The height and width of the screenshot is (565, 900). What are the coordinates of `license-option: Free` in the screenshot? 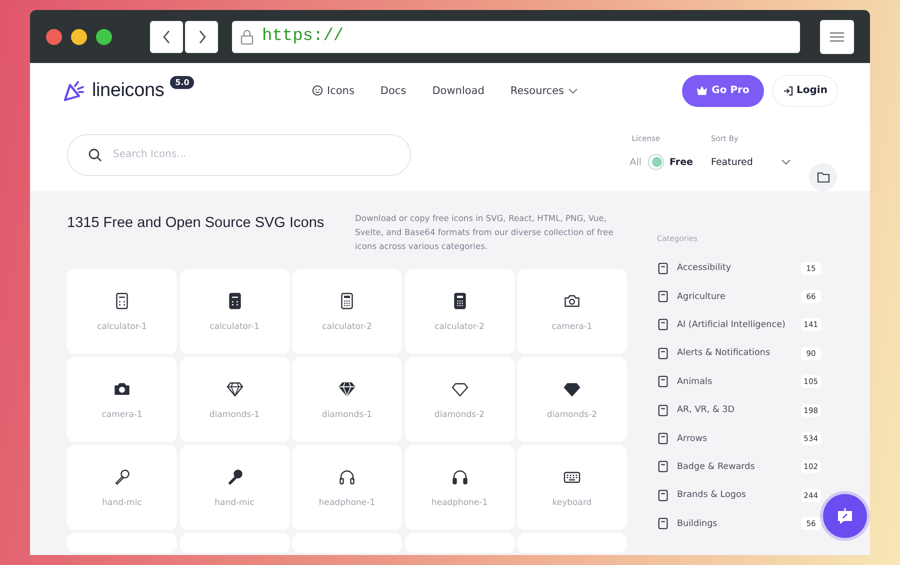 It's located at (681, 162).